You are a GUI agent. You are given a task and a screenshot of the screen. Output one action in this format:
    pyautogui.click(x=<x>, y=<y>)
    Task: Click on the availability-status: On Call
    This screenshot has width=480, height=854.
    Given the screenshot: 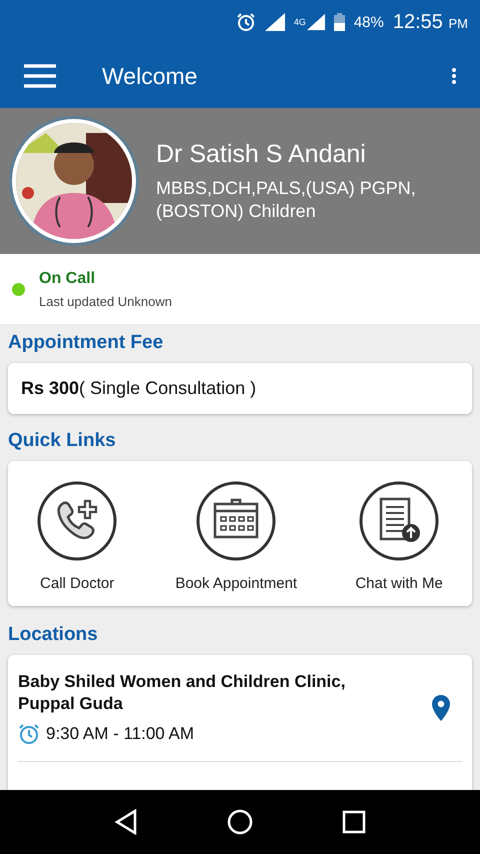 What is the action you would take?
    pyautogui.click(x=67, y=279)
    